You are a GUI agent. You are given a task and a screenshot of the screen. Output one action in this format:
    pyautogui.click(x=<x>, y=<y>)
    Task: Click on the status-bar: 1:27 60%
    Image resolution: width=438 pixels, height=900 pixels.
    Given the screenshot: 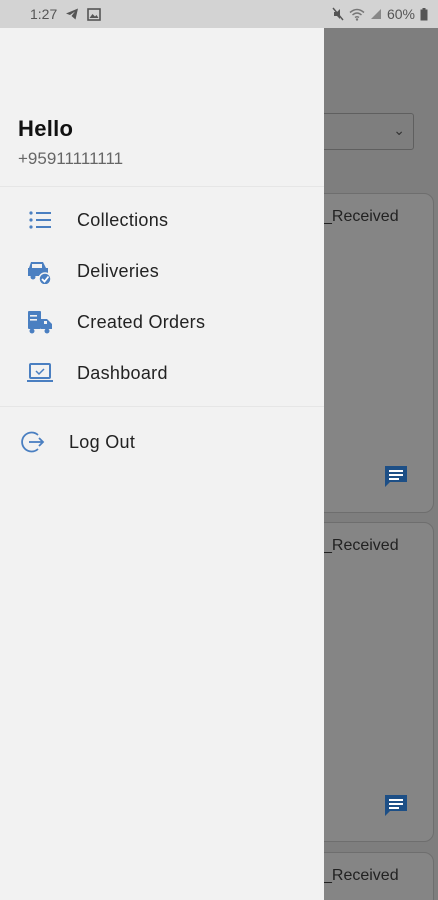 What is the action you would take?
    pyautogui.click(x=219, y=14)
    